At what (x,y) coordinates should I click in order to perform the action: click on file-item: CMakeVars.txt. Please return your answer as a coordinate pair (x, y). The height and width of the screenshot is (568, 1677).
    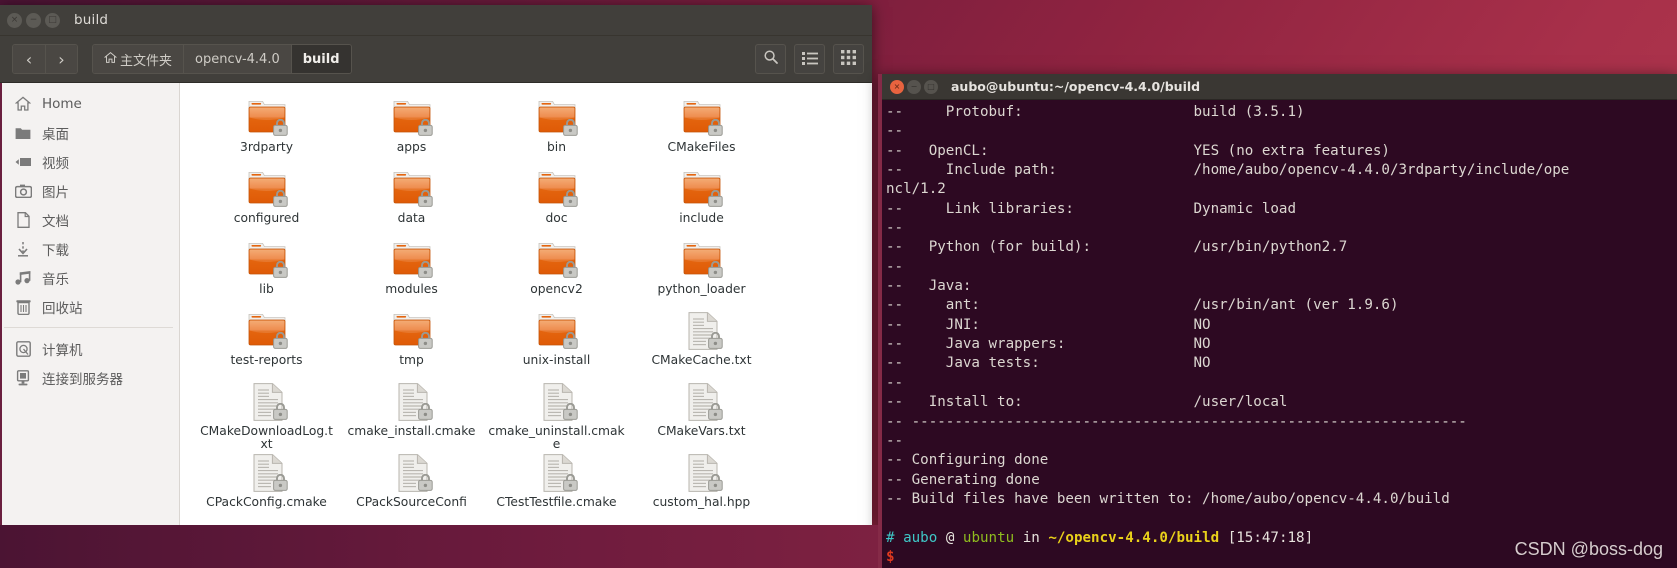
    Looking at the image, I should click on (701, 414).